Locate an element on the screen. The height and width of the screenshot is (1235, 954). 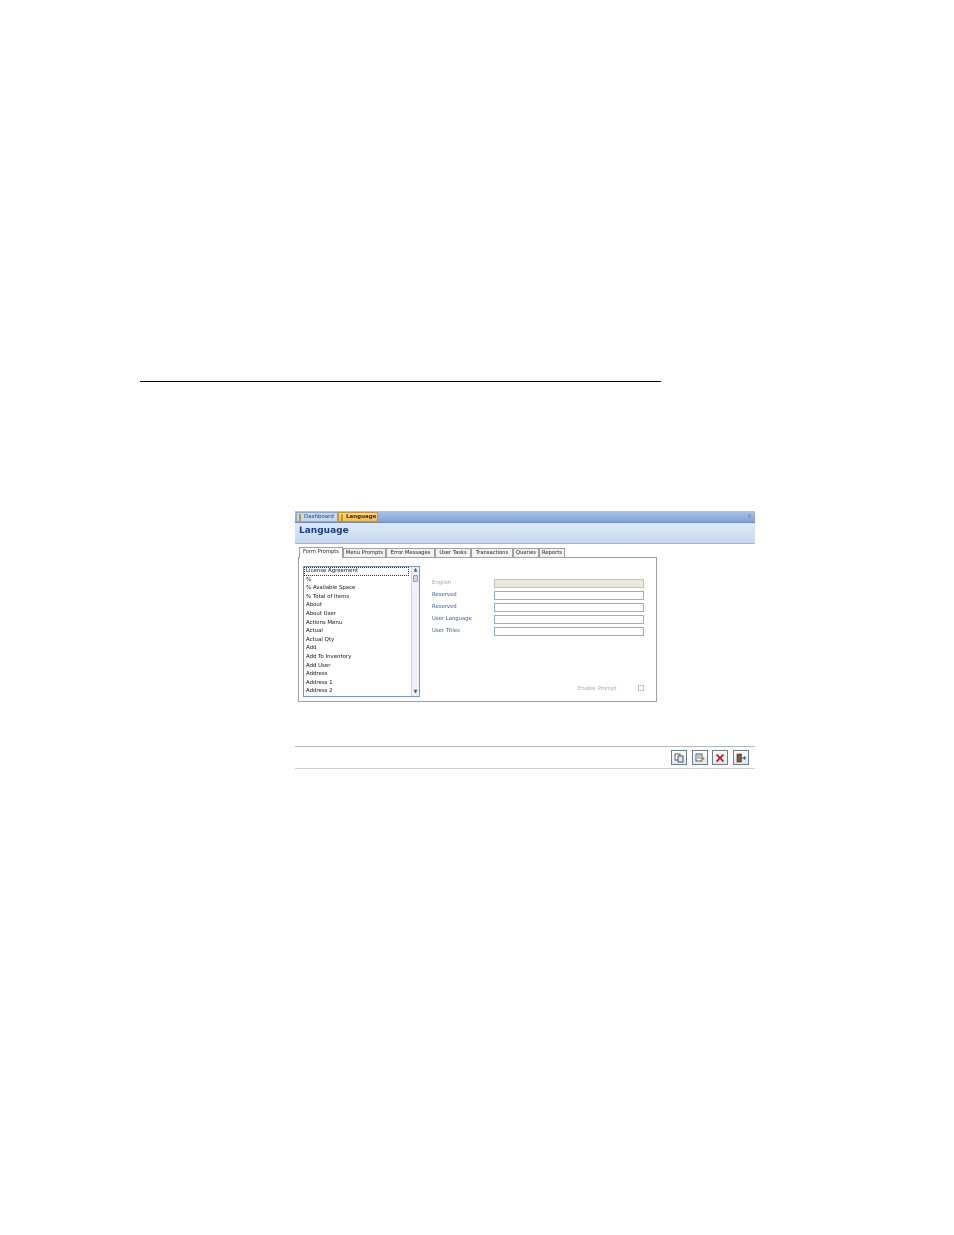
tab-error-messages: Error Messages is located at coordinates (410, 552).